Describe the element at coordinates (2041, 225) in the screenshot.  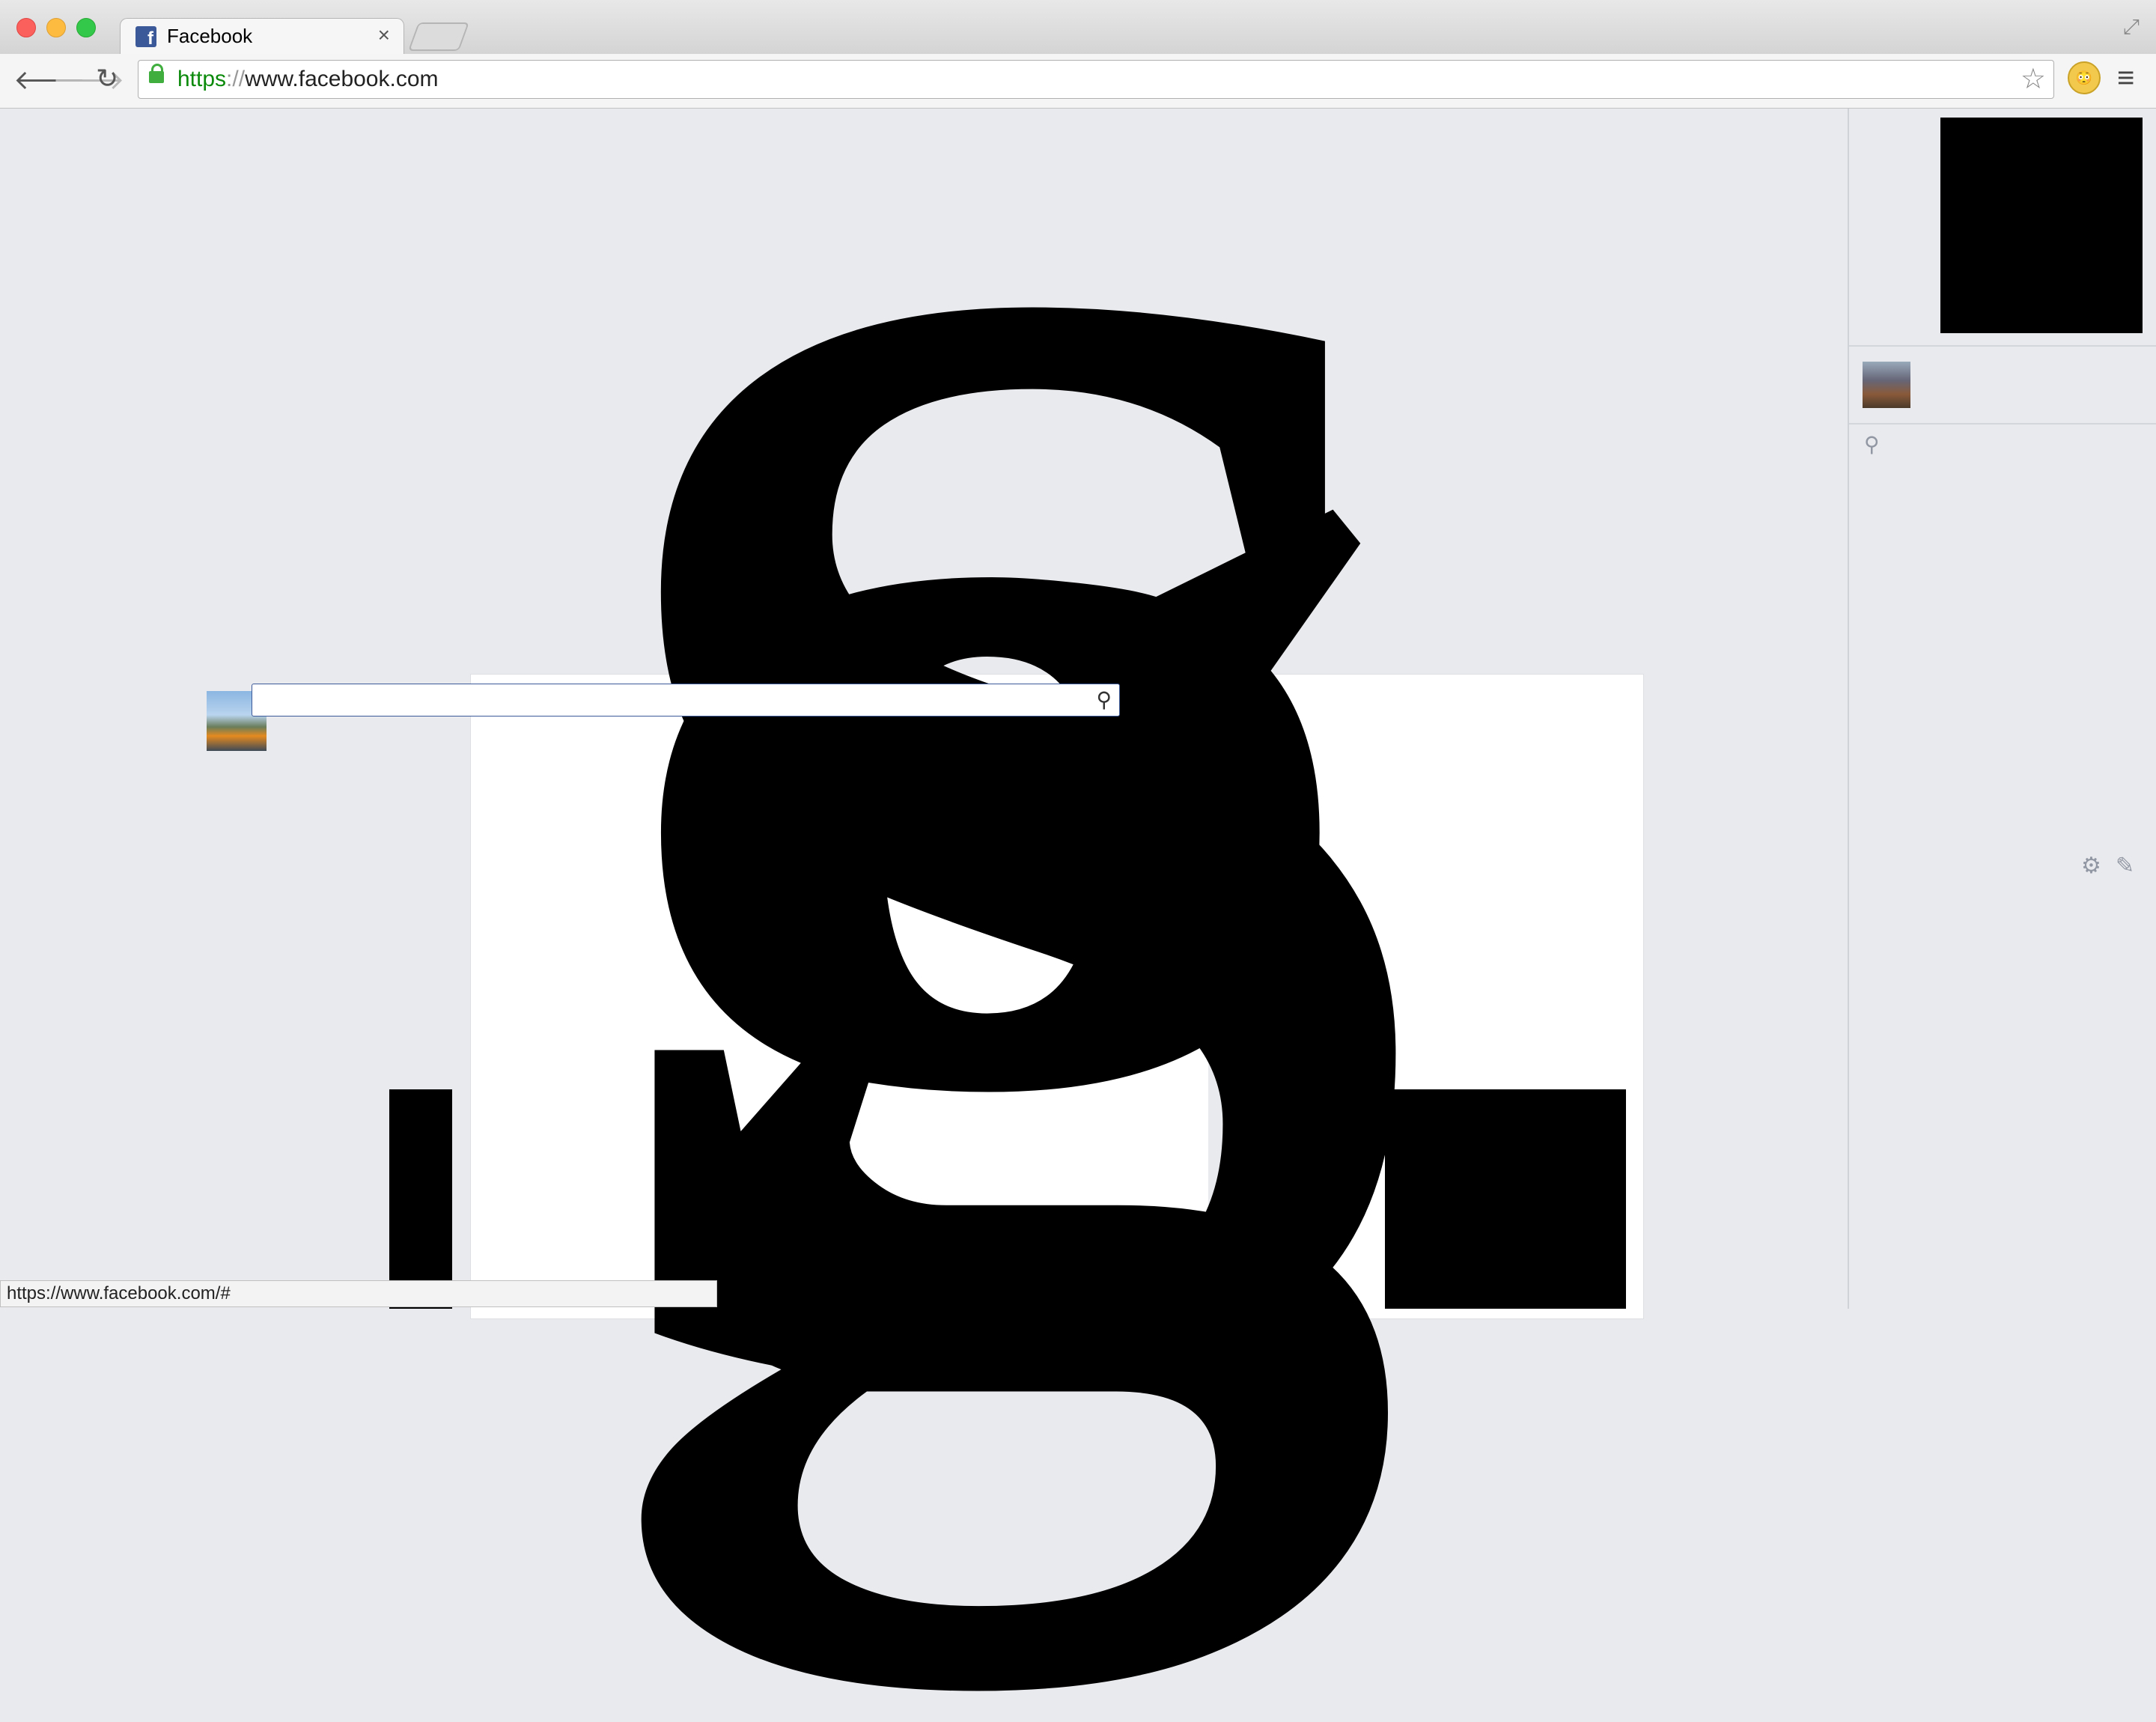
I see `sidebar-glyph-fragment` at that location.